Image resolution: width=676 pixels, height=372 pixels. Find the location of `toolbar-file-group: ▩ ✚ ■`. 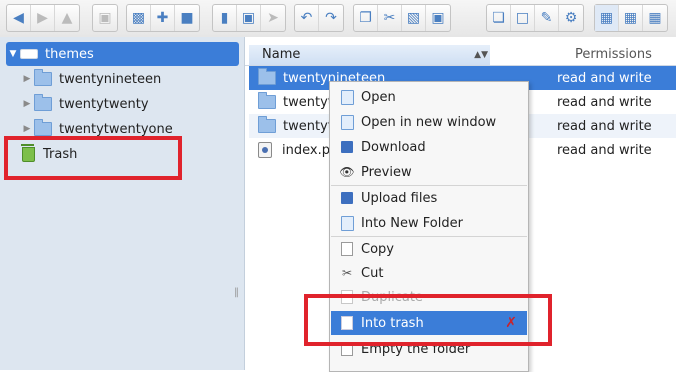

toolbar-file-group: ▩ ✚ ■ is located at coordinates (163, 18).